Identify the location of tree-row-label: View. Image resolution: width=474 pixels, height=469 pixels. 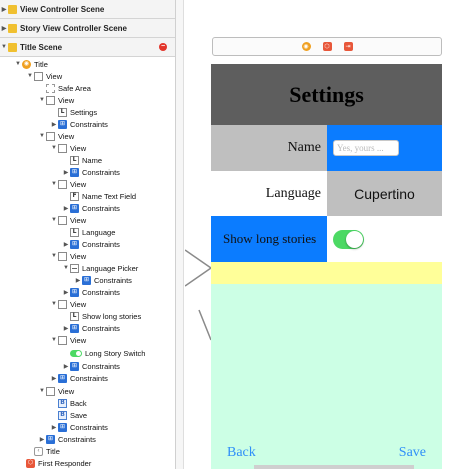
(78, 340).